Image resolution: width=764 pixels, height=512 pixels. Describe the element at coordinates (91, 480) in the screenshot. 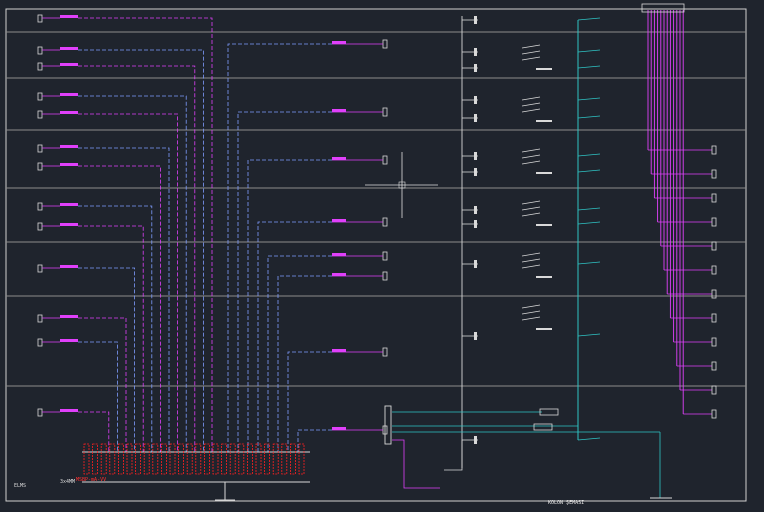

I see `panel-label: MSBP-mA-VV` at that location.